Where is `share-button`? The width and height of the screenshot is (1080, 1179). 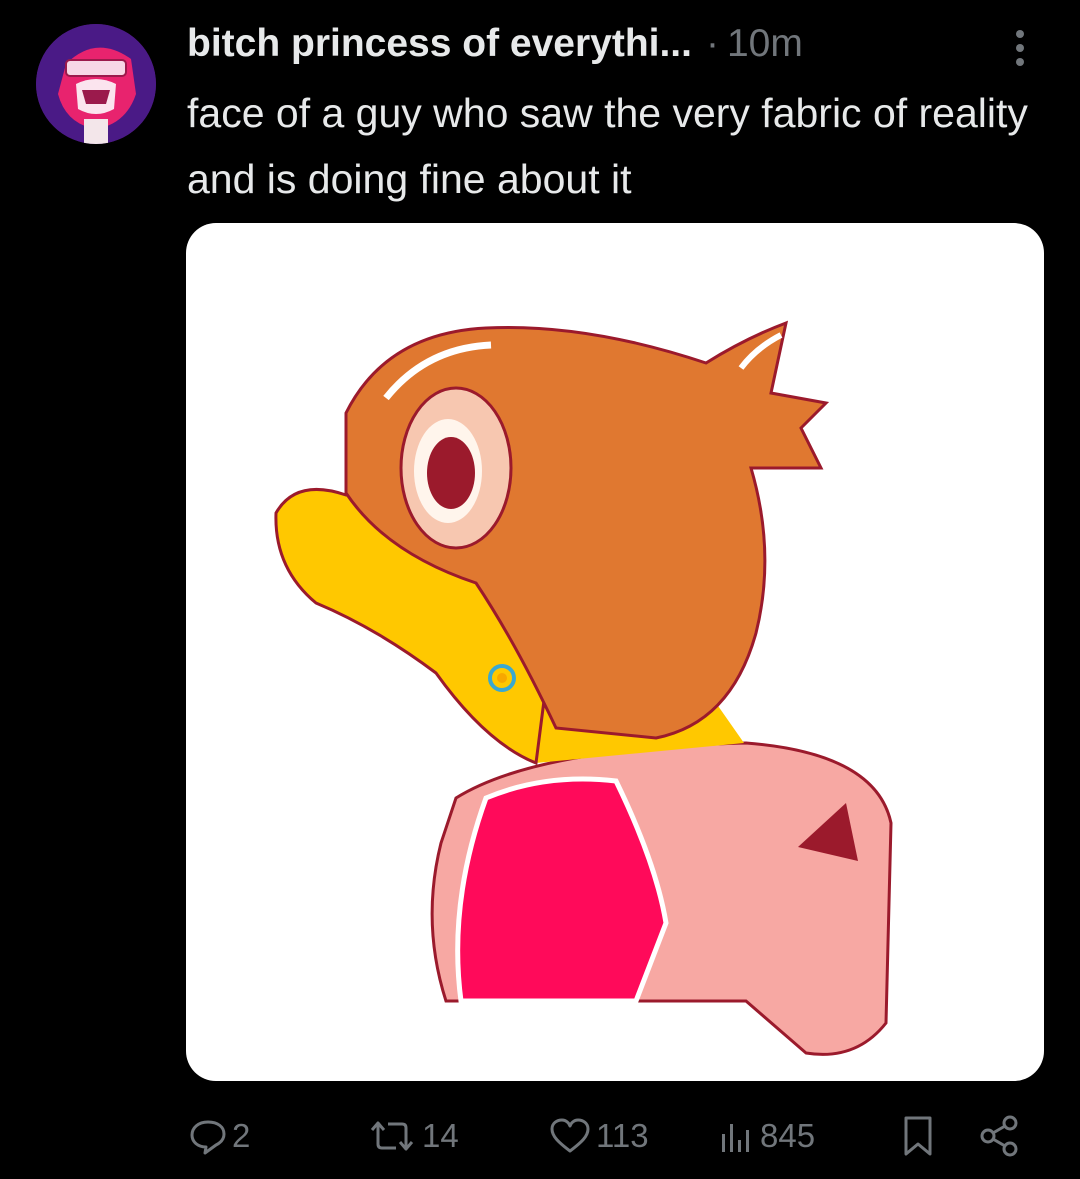 share-button is located at coordinates (1000, 1136).